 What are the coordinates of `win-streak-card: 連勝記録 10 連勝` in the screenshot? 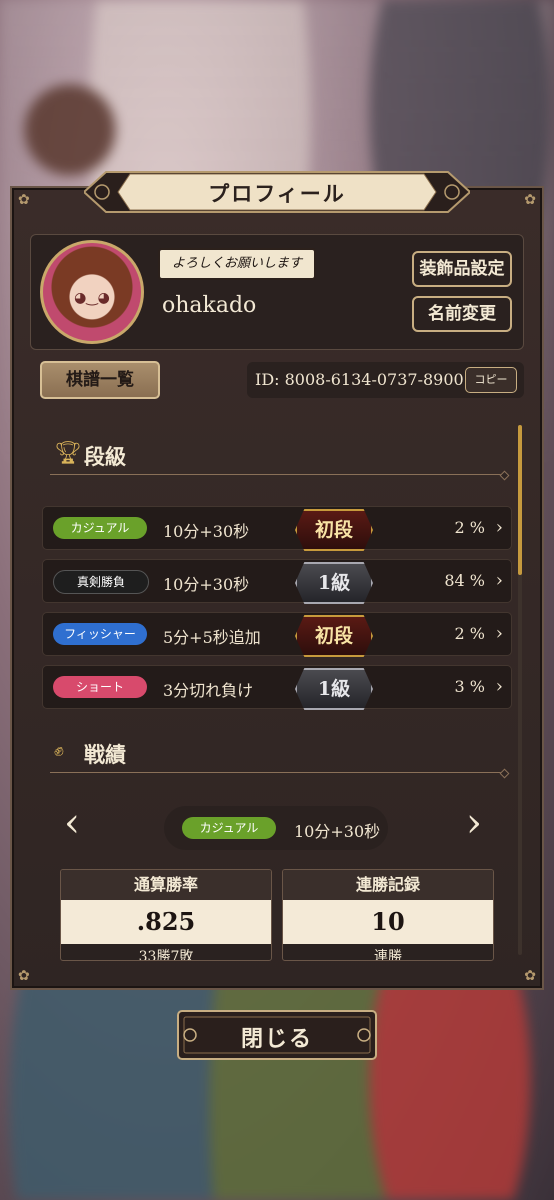 It's located at (388, 915).